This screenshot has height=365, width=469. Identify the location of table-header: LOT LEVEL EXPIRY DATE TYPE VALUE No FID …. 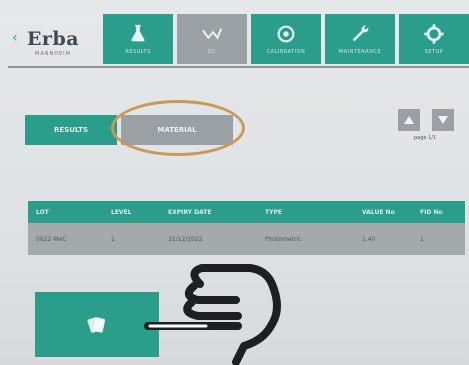
(246, 212).